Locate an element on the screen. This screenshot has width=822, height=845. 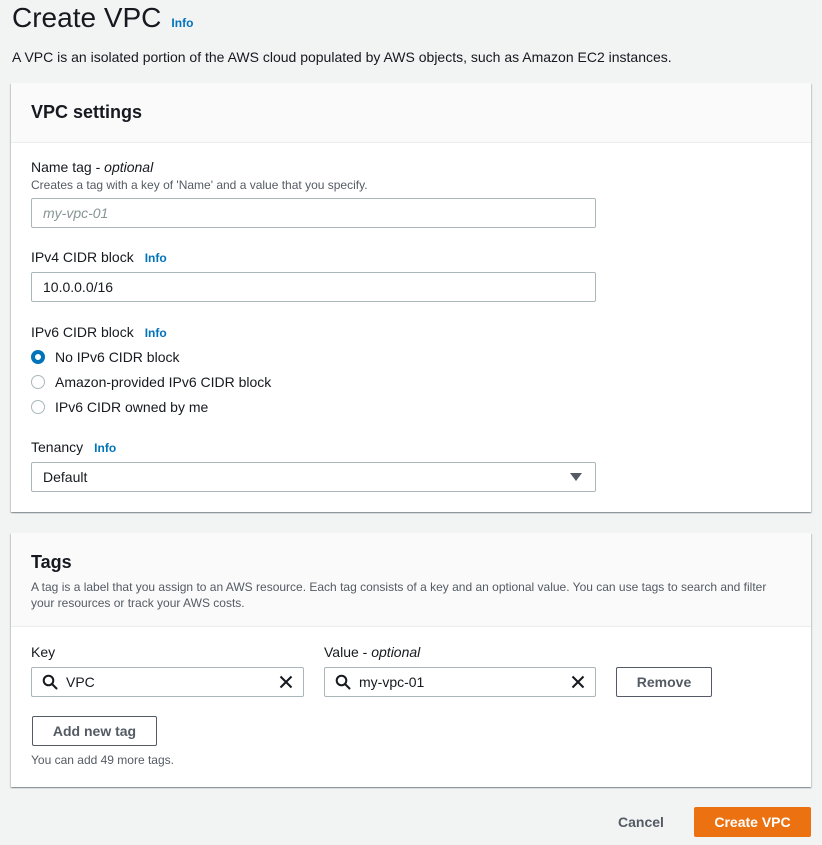
caret-down-icon is located at coordinates (576, 477).